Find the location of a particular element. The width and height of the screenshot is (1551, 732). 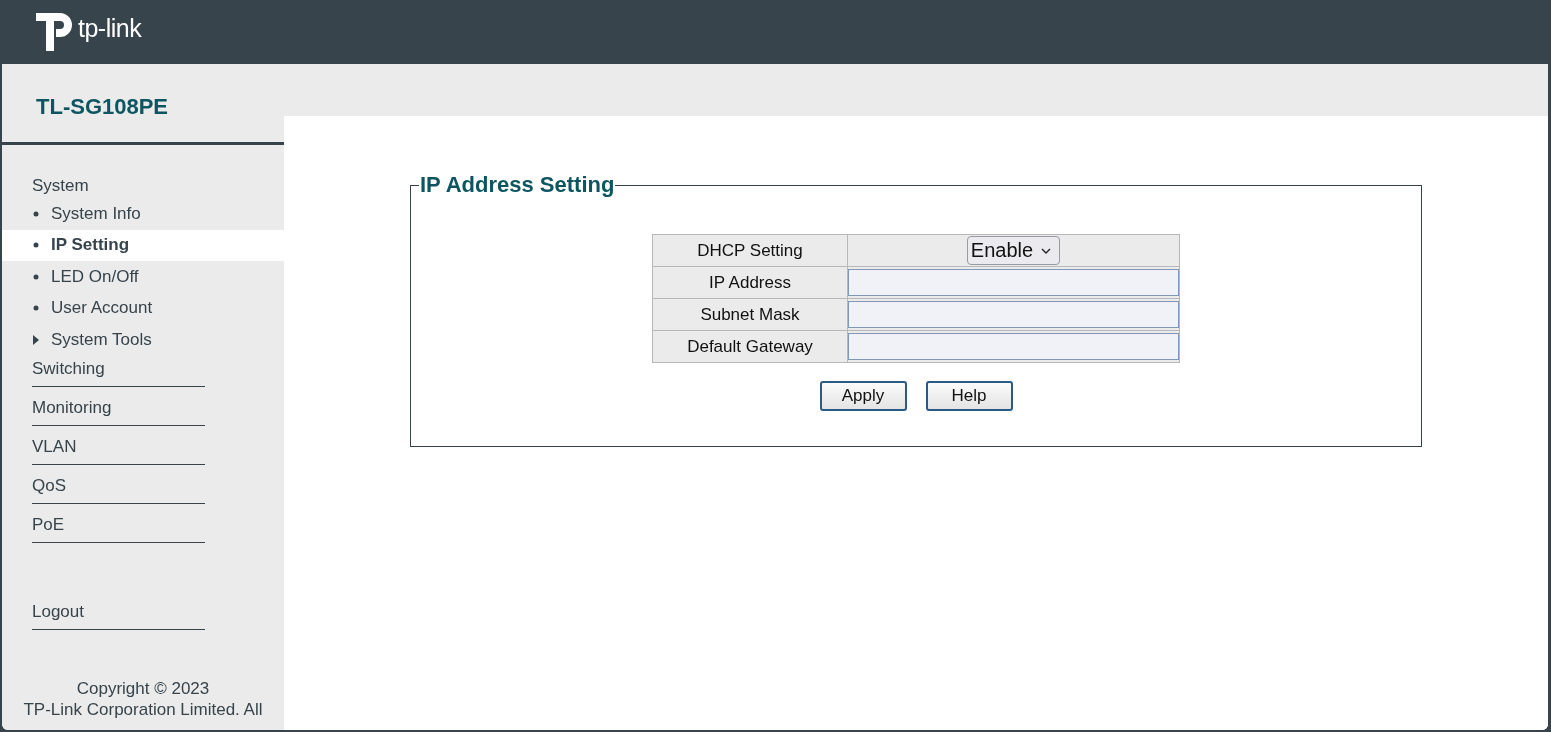

dhcp-select: Enable is located at coordinates (1013, 250).